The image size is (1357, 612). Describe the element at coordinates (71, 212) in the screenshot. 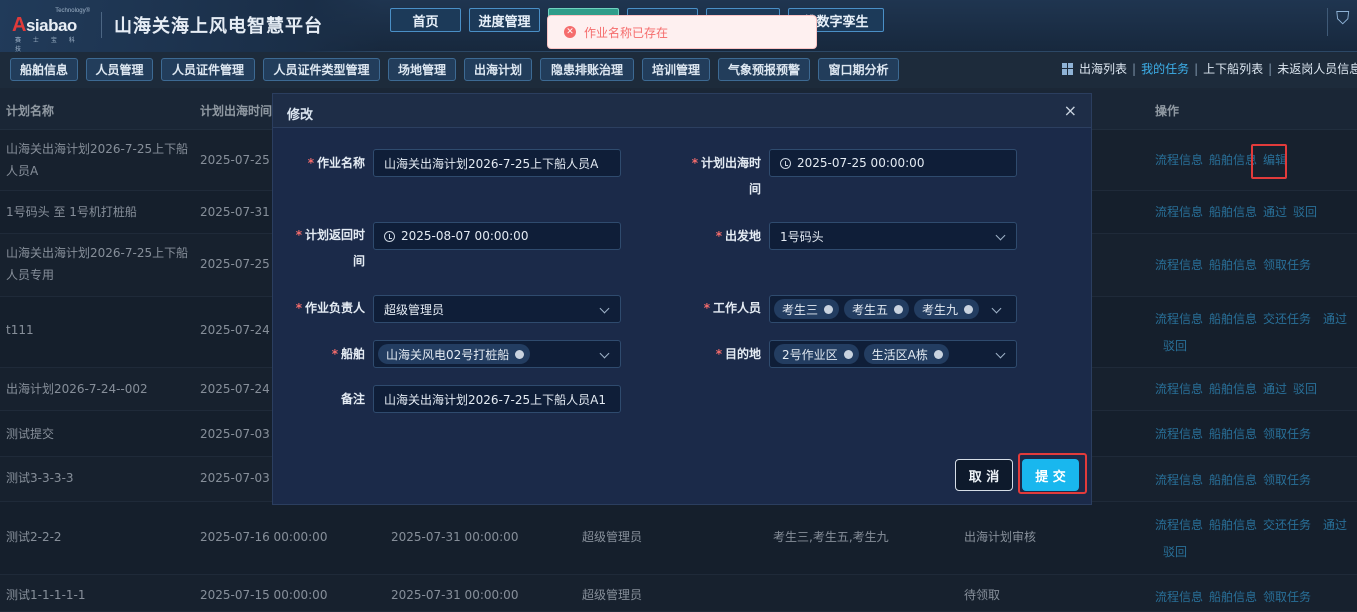

I see `cell-name: 1号码头 至 1号机打桩船` at that location.